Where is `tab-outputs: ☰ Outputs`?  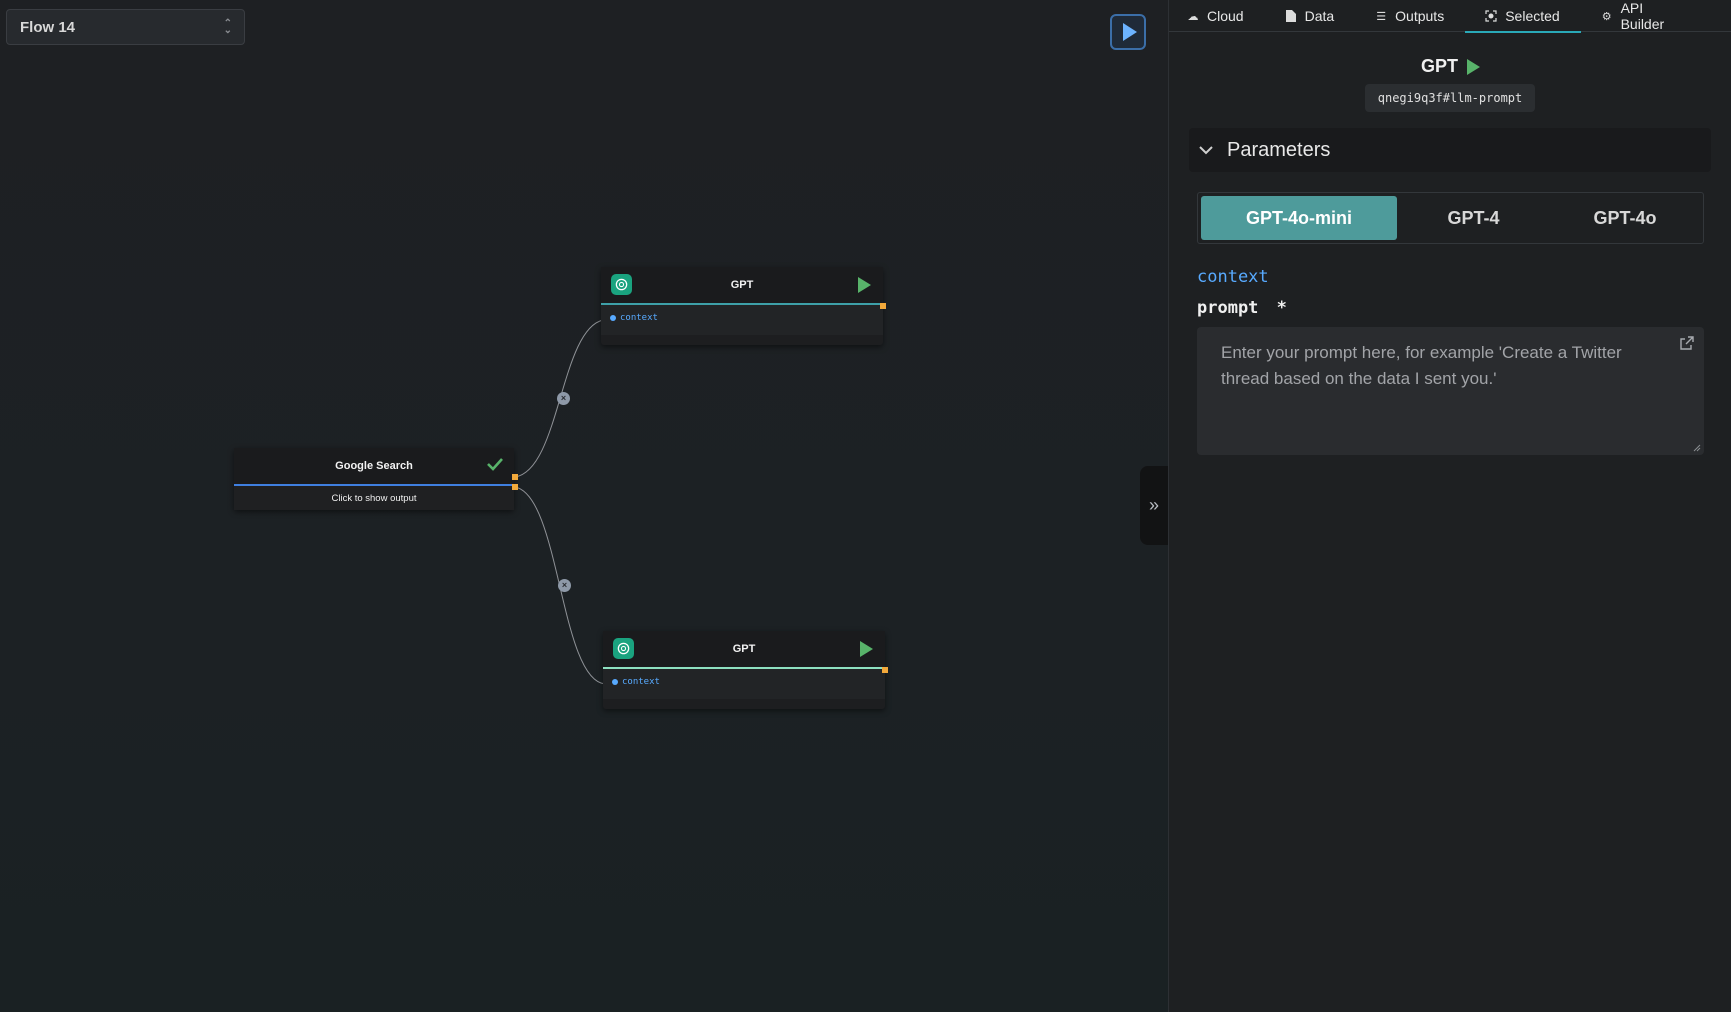 tab-outputs: ☰ Outputs is located at coordinates (1420, 16).